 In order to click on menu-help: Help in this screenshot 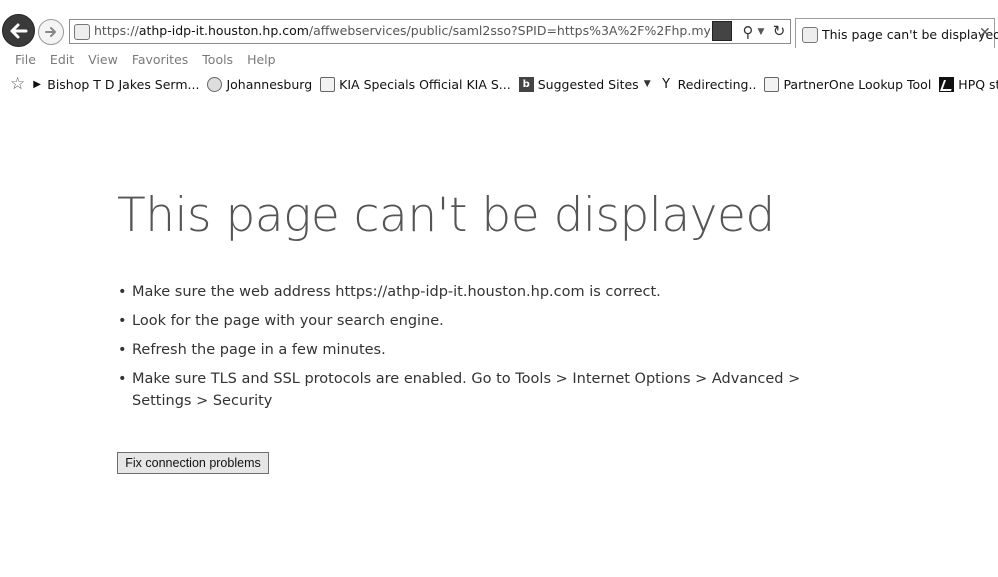, I will do `click(261, 60)`.